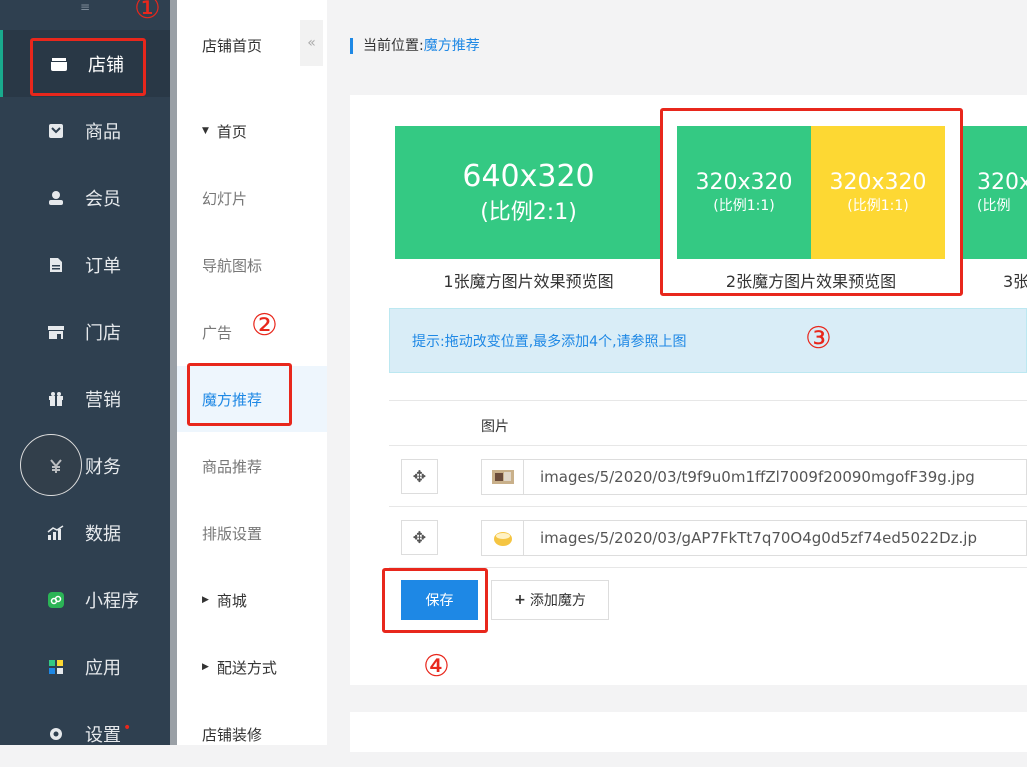 This screenshot has height=767, width=1027. I want to click on preview-size: 640x320, so click(528, 176).